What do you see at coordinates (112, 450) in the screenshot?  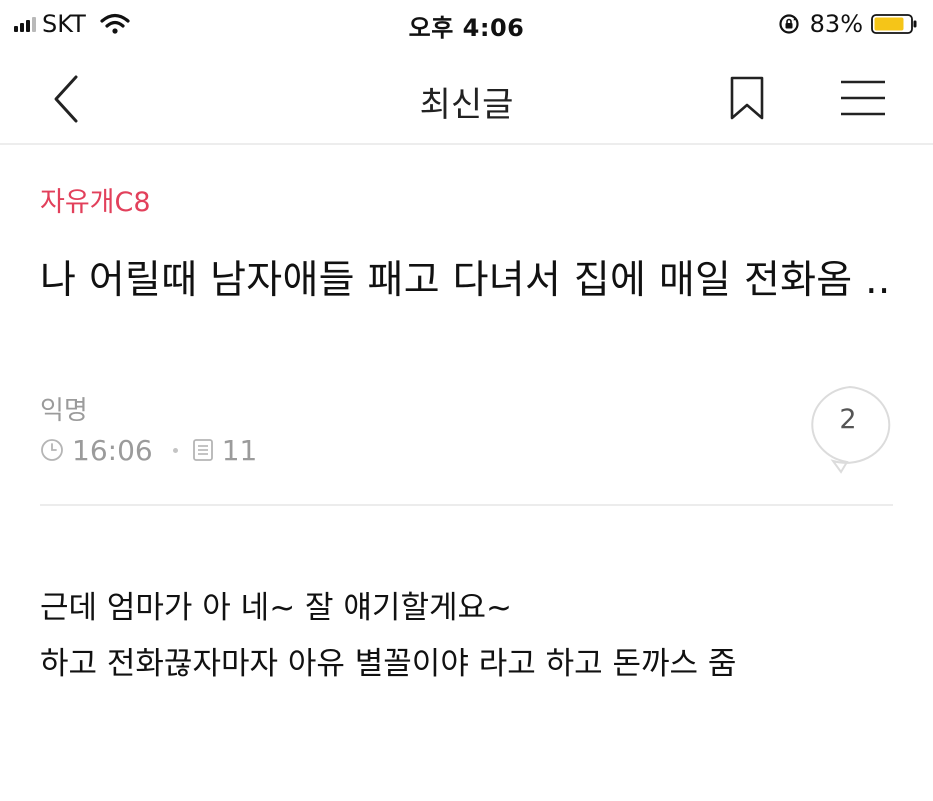 I see `post-time: 16:06` at bounding box center [112, 450].